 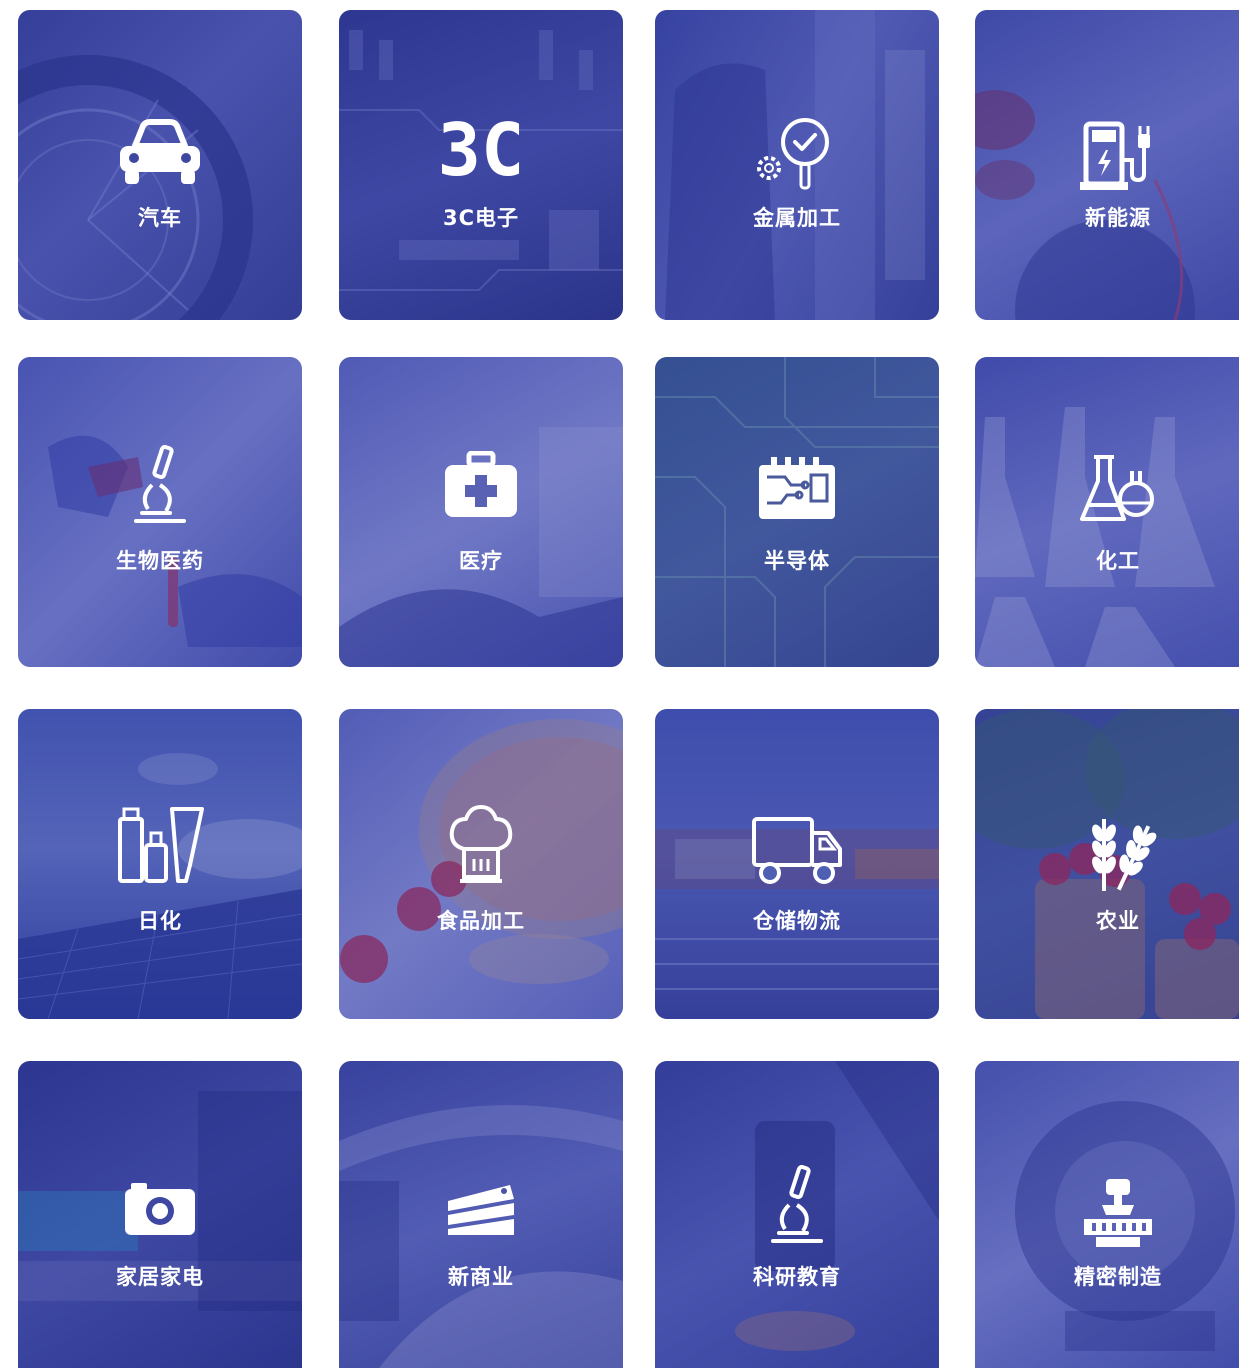 I want to click on tile-label: 化工, so click(x=1118, y=561).